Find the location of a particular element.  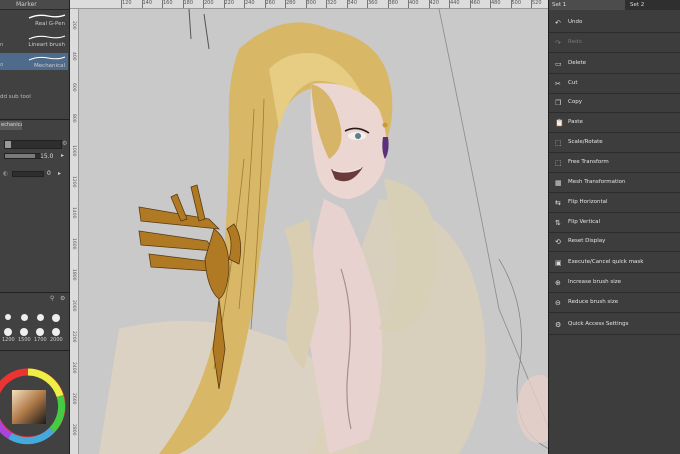

ruler-tick-label: 220 is located at coordinates (229, 4).